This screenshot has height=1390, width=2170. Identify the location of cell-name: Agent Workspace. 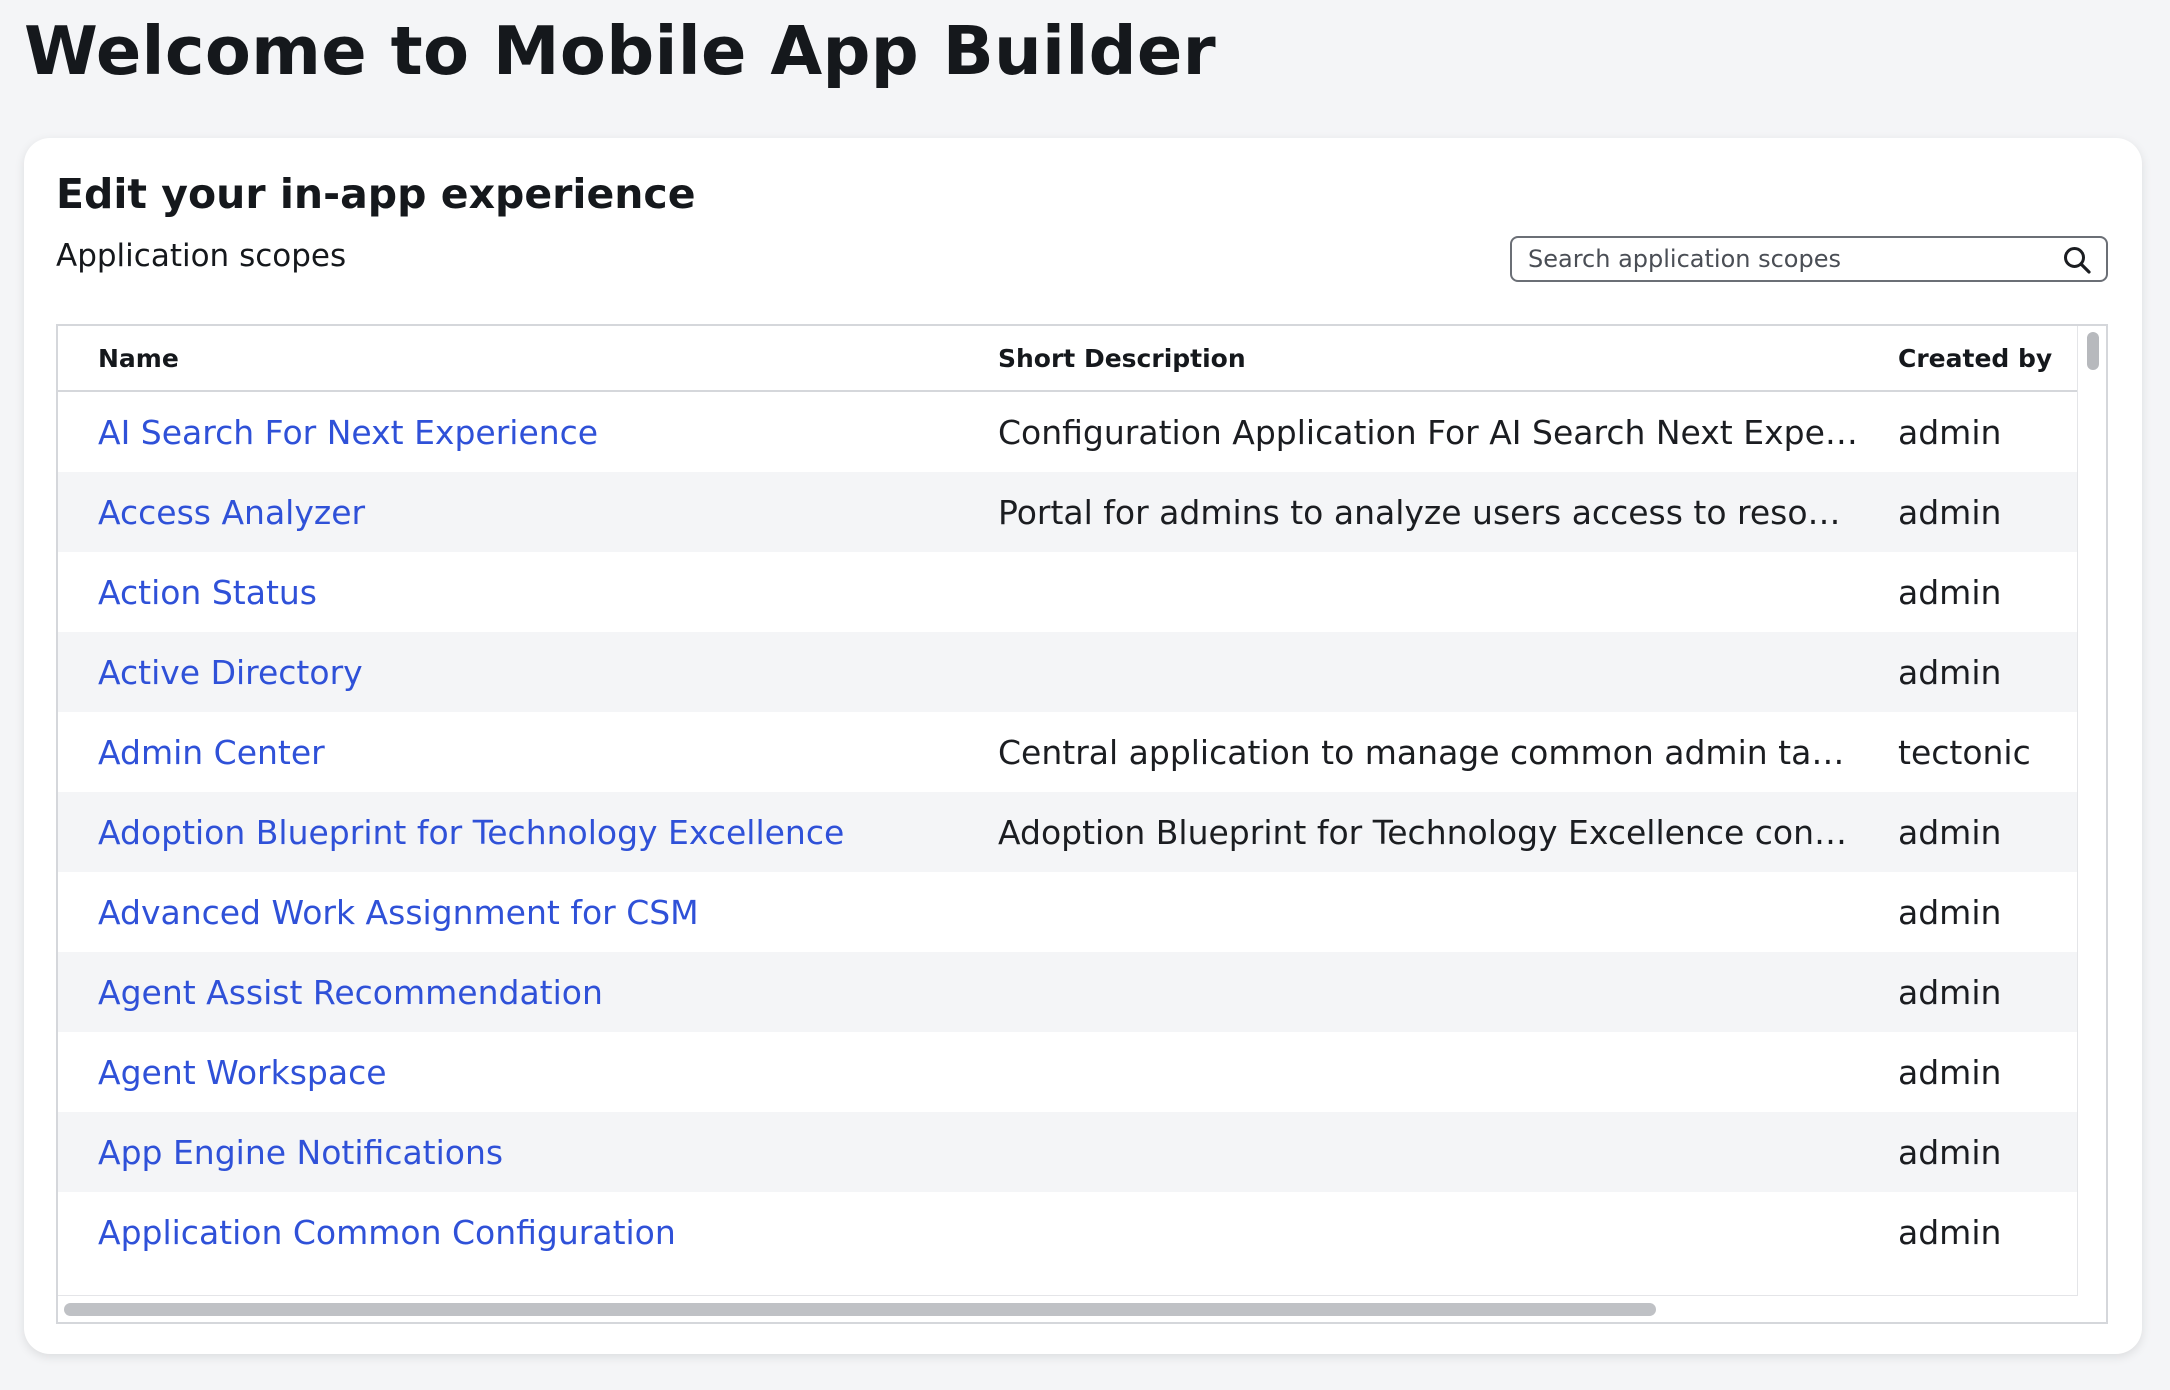
(508, 1072).